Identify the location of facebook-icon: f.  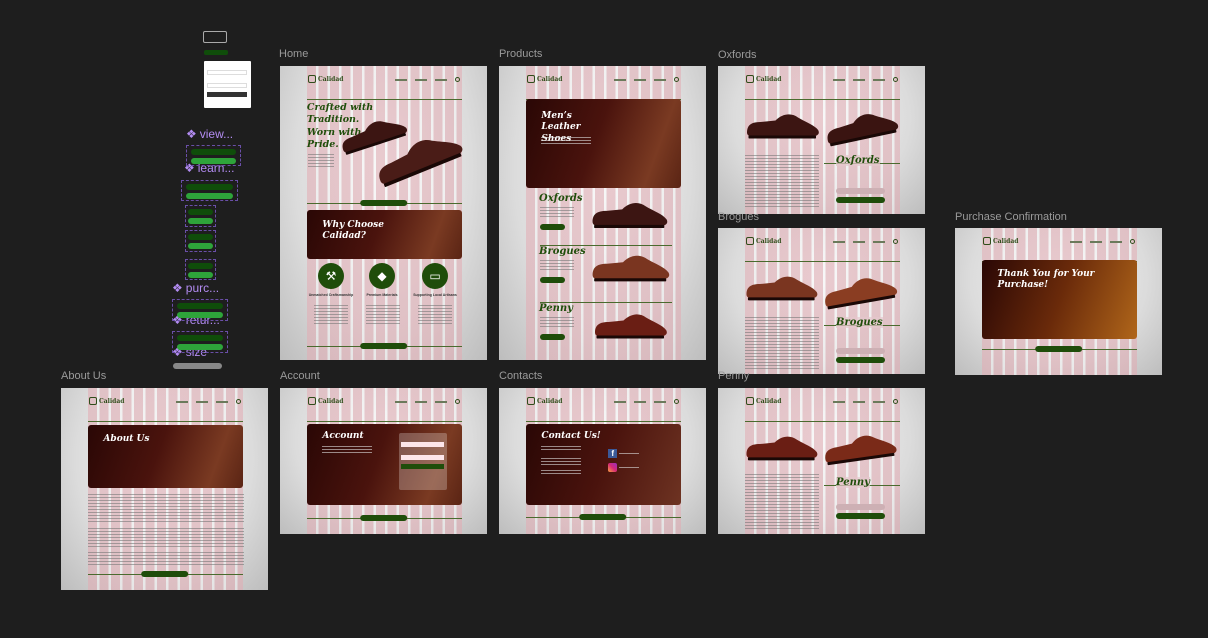
(613, 453).